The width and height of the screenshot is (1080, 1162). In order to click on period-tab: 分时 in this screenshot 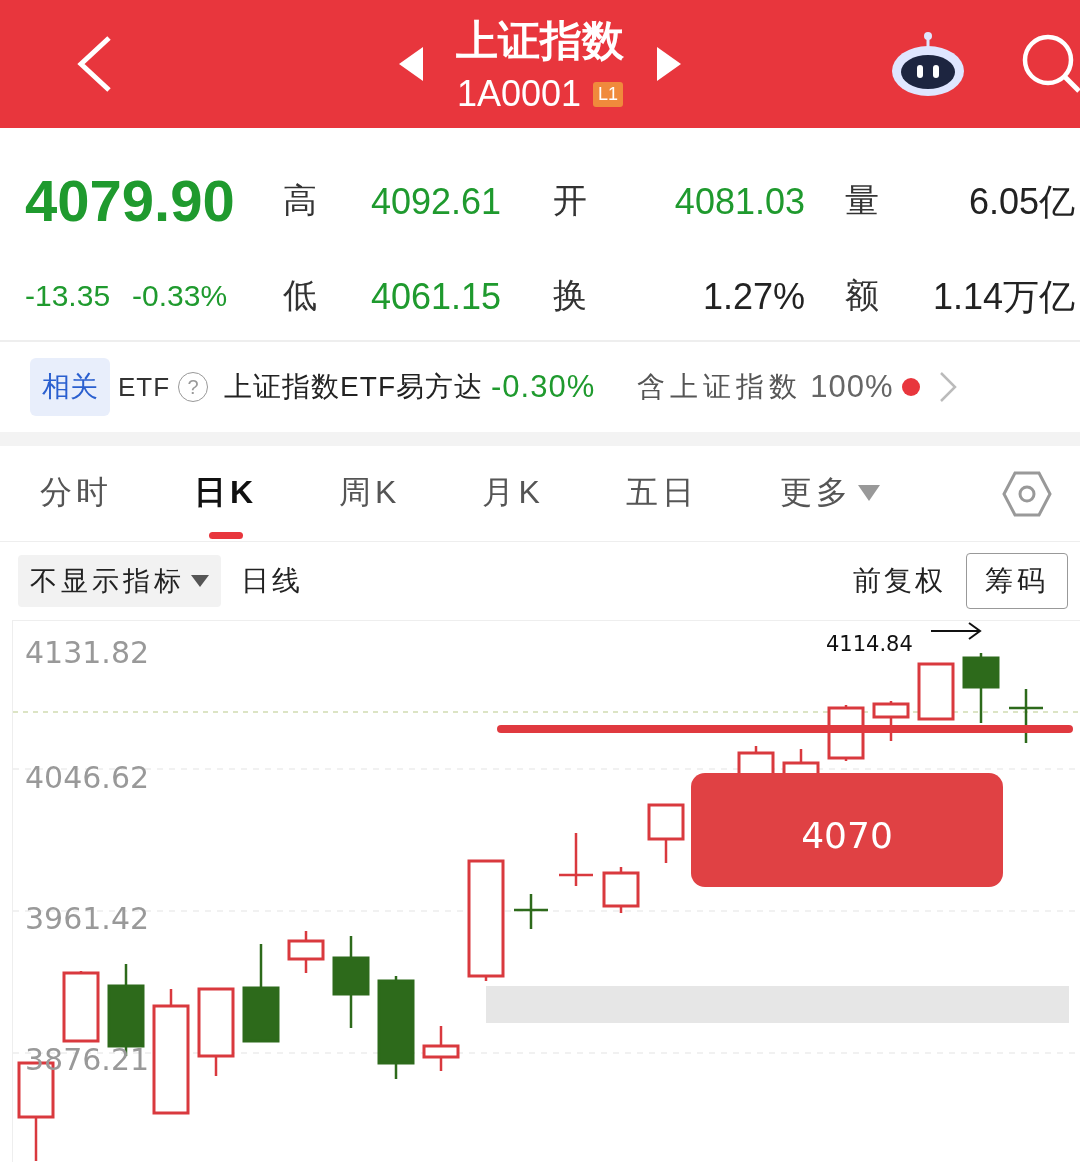, I will do `click(76, 493)`.